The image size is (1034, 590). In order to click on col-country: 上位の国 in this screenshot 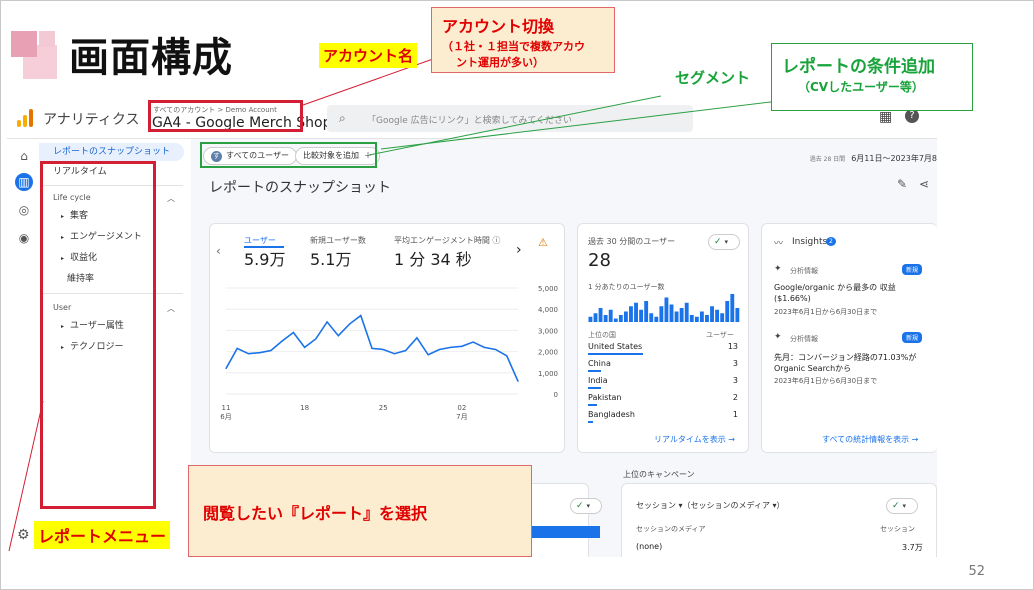, I will do `click(602, 335)`.